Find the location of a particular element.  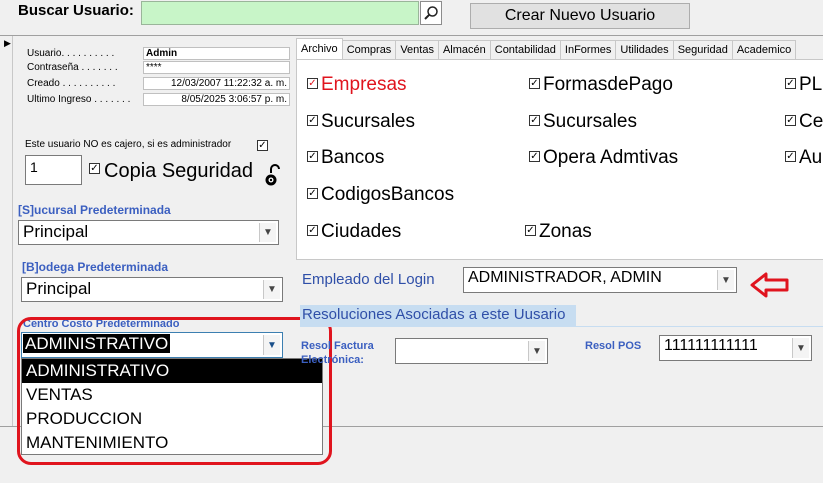

resolutions-divider is located at coordinates (561, 326).